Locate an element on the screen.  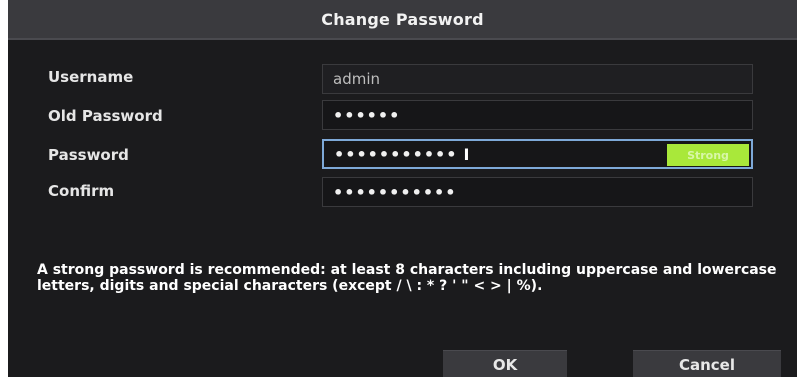
old-password-field: •••••• is located at coordinates (537, 115).